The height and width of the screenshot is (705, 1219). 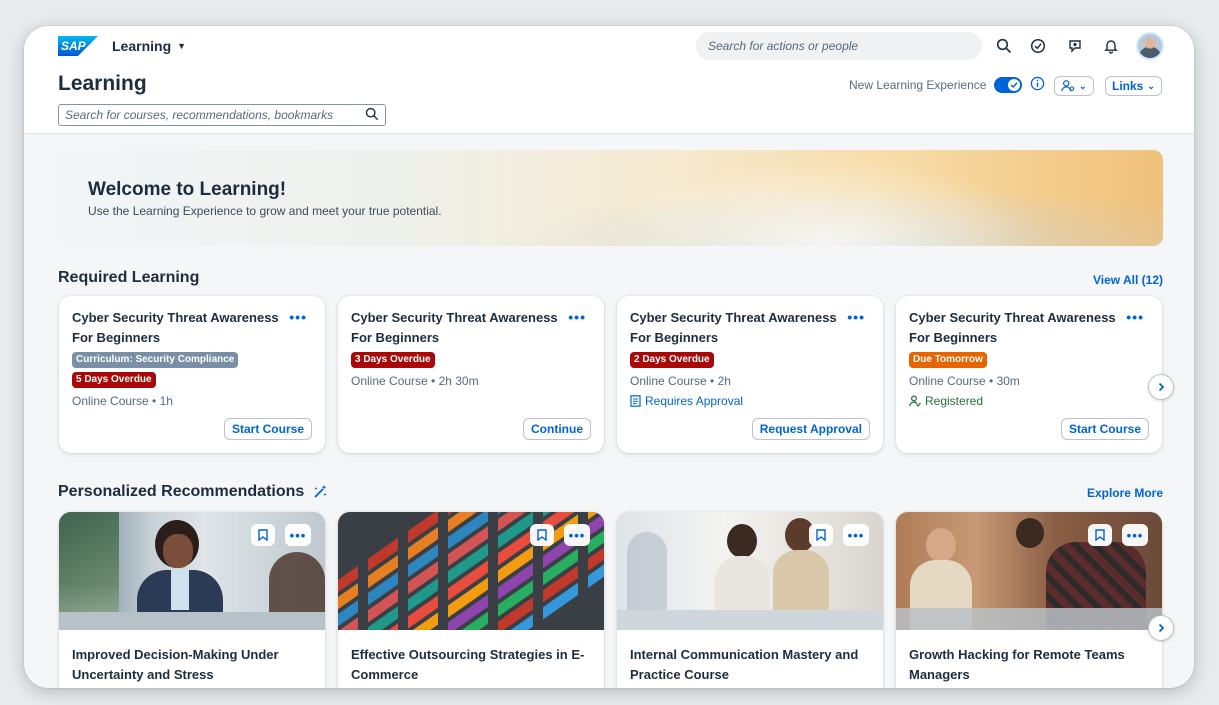 I want to click on course-title: Growth Hacking for Remote Teams Managers, so click(x=1029, y=657).